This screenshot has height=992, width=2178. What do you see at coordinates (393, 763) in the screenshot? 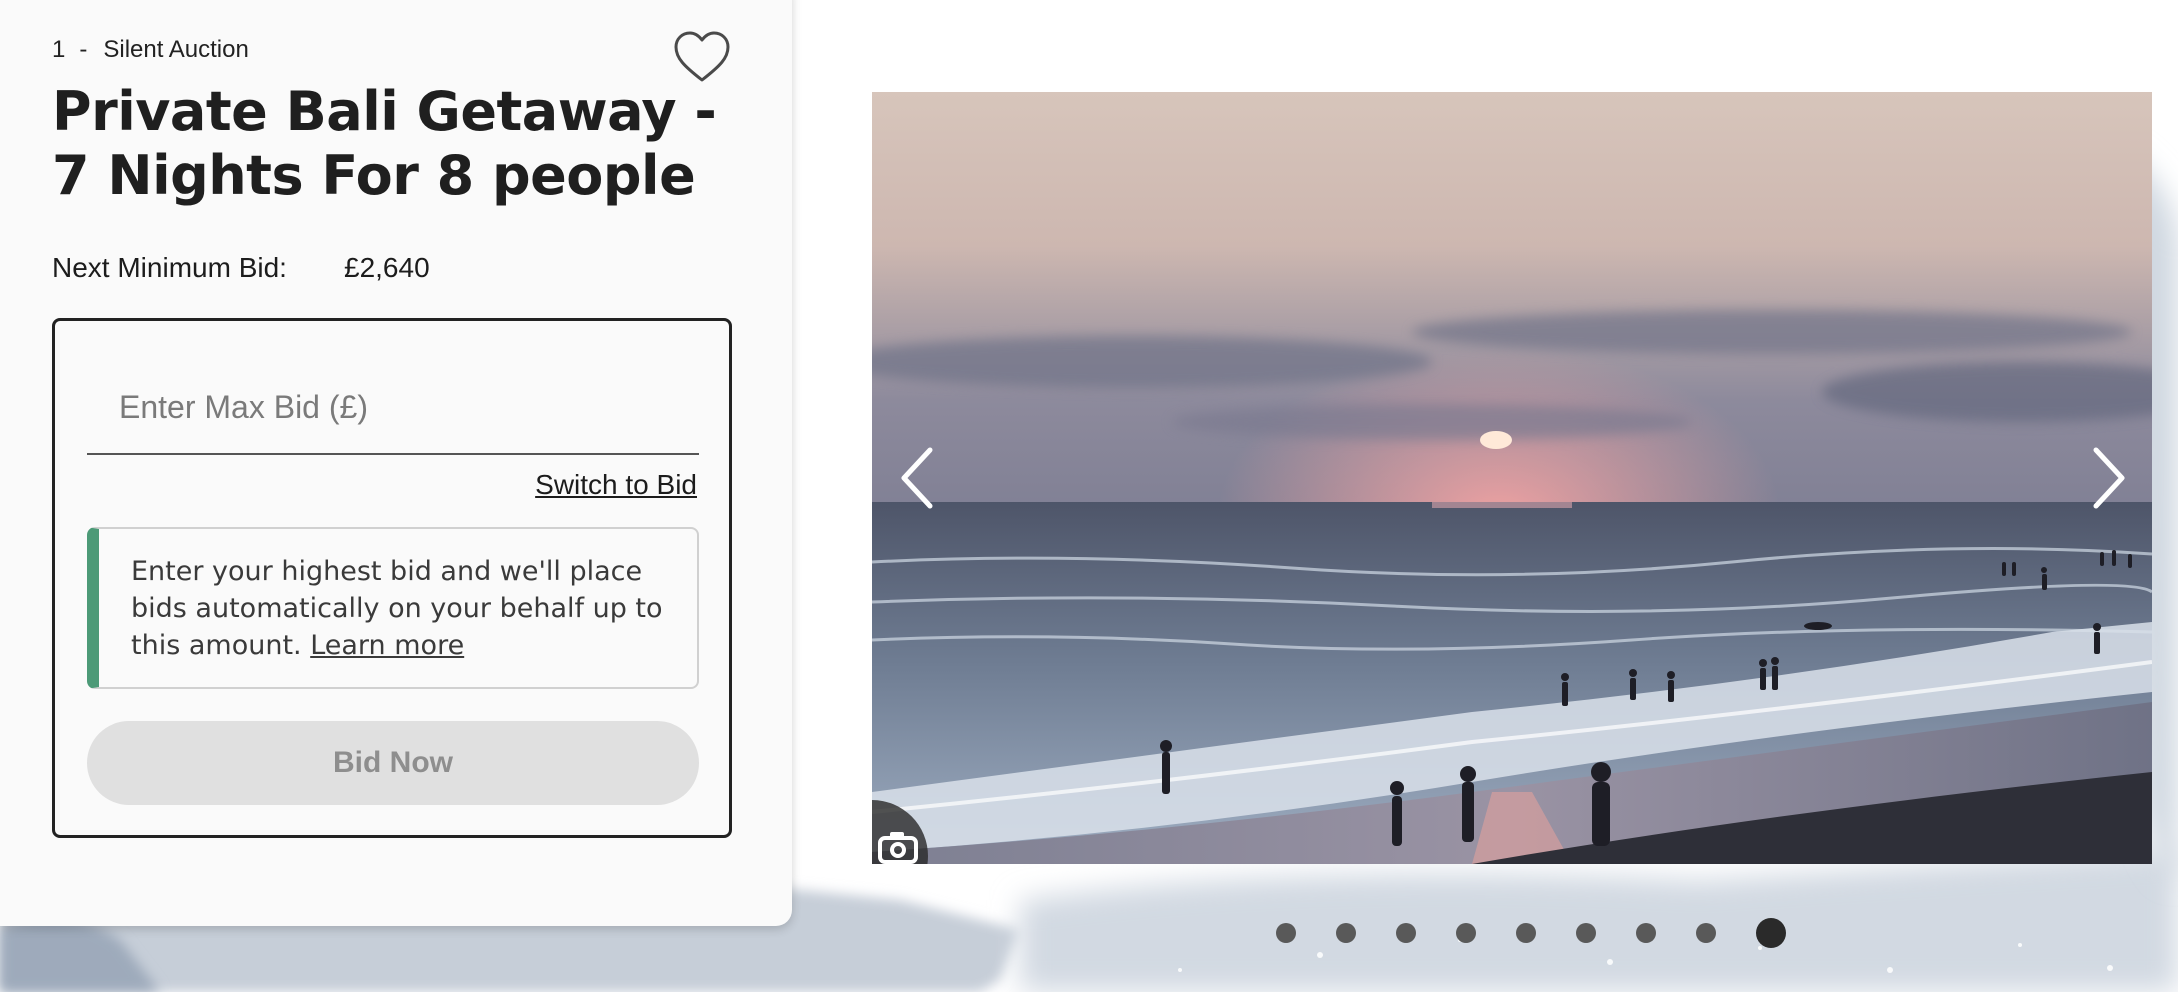
I see `bid-now-button: Bid Now` at bounding box center [393, 763].